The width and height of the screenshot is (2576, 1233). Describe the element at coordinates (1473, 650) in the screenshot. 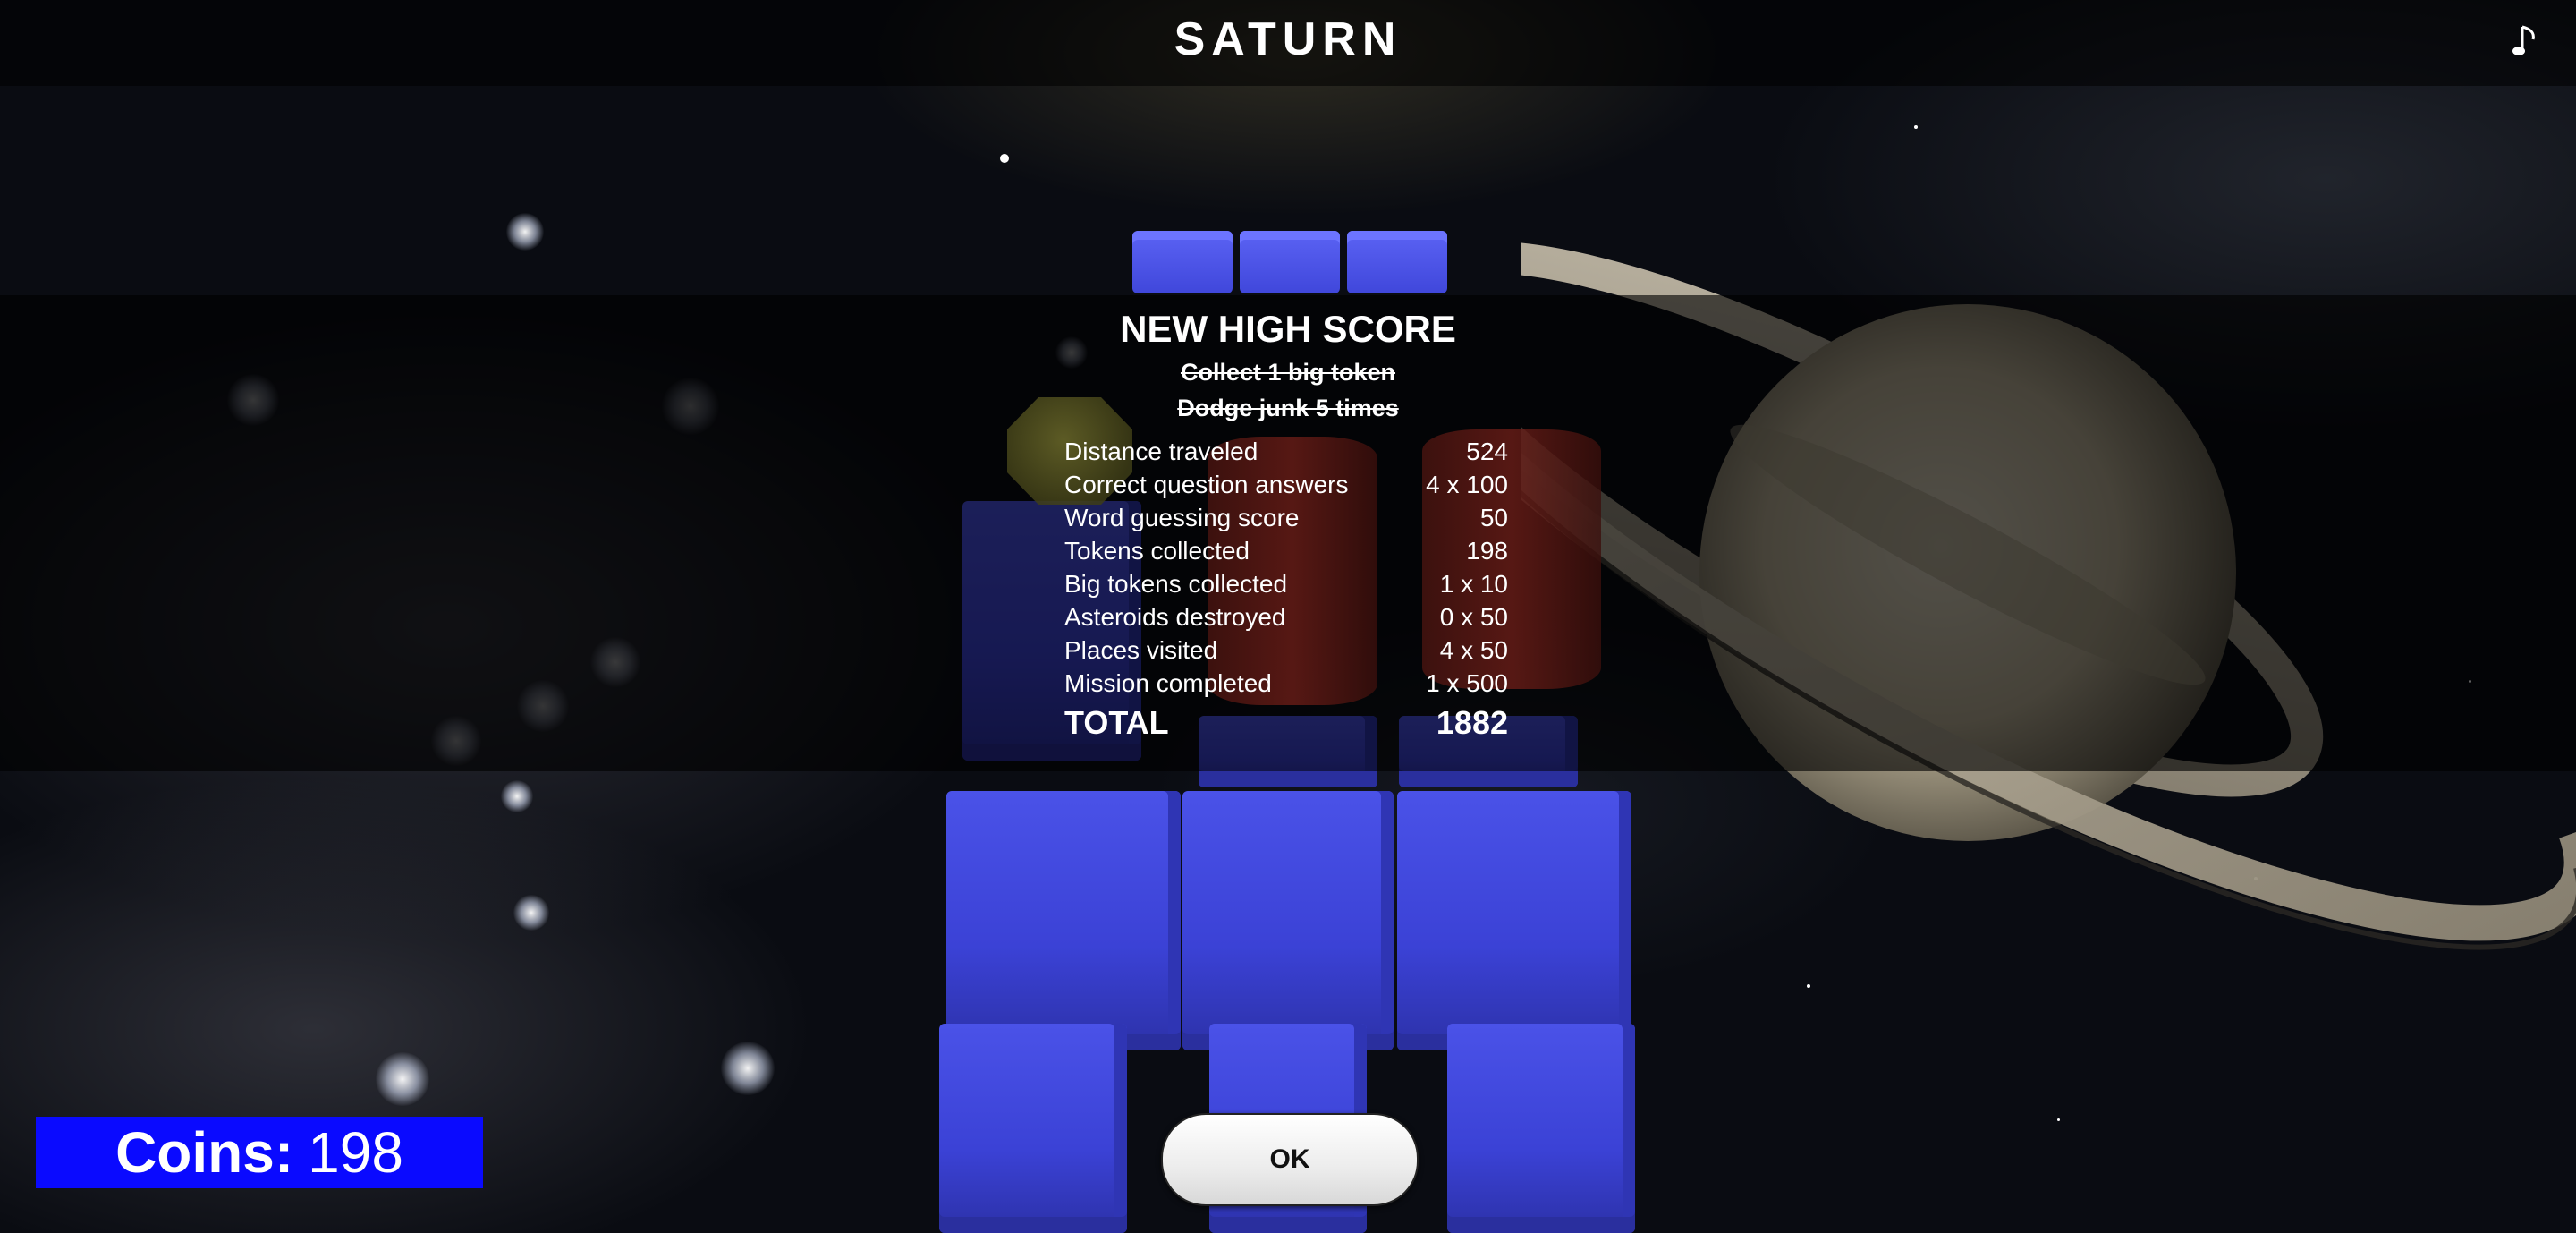

I see `score-value: 4 x 50` at that location.